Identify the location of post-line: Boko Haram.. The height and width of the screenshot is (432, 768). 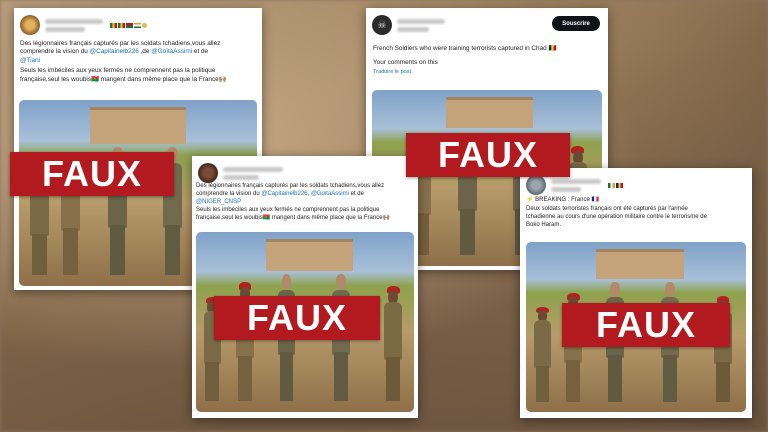
(544, 225).